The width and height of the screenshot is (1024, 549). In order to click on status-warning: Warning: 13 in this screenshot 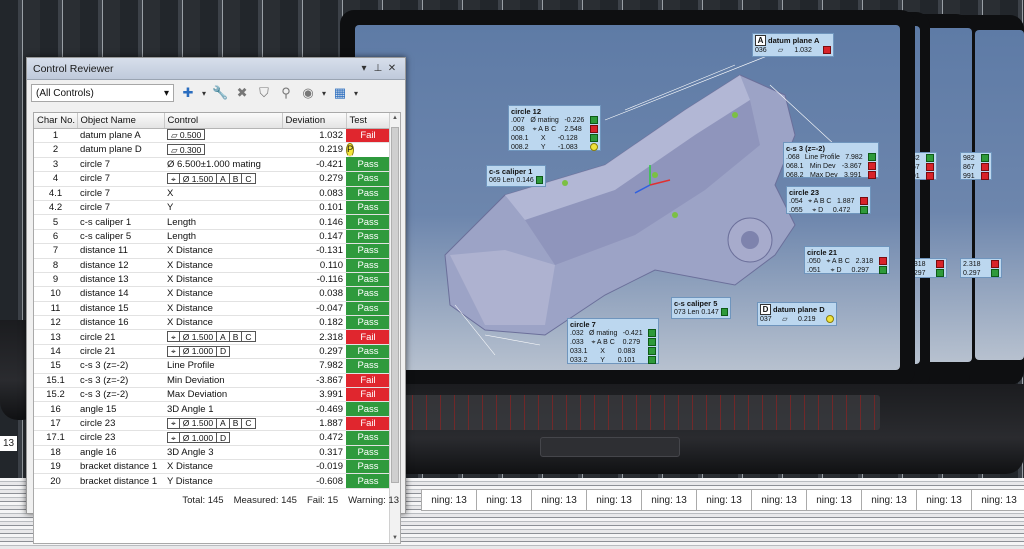, I will do `click(373, 500)`.